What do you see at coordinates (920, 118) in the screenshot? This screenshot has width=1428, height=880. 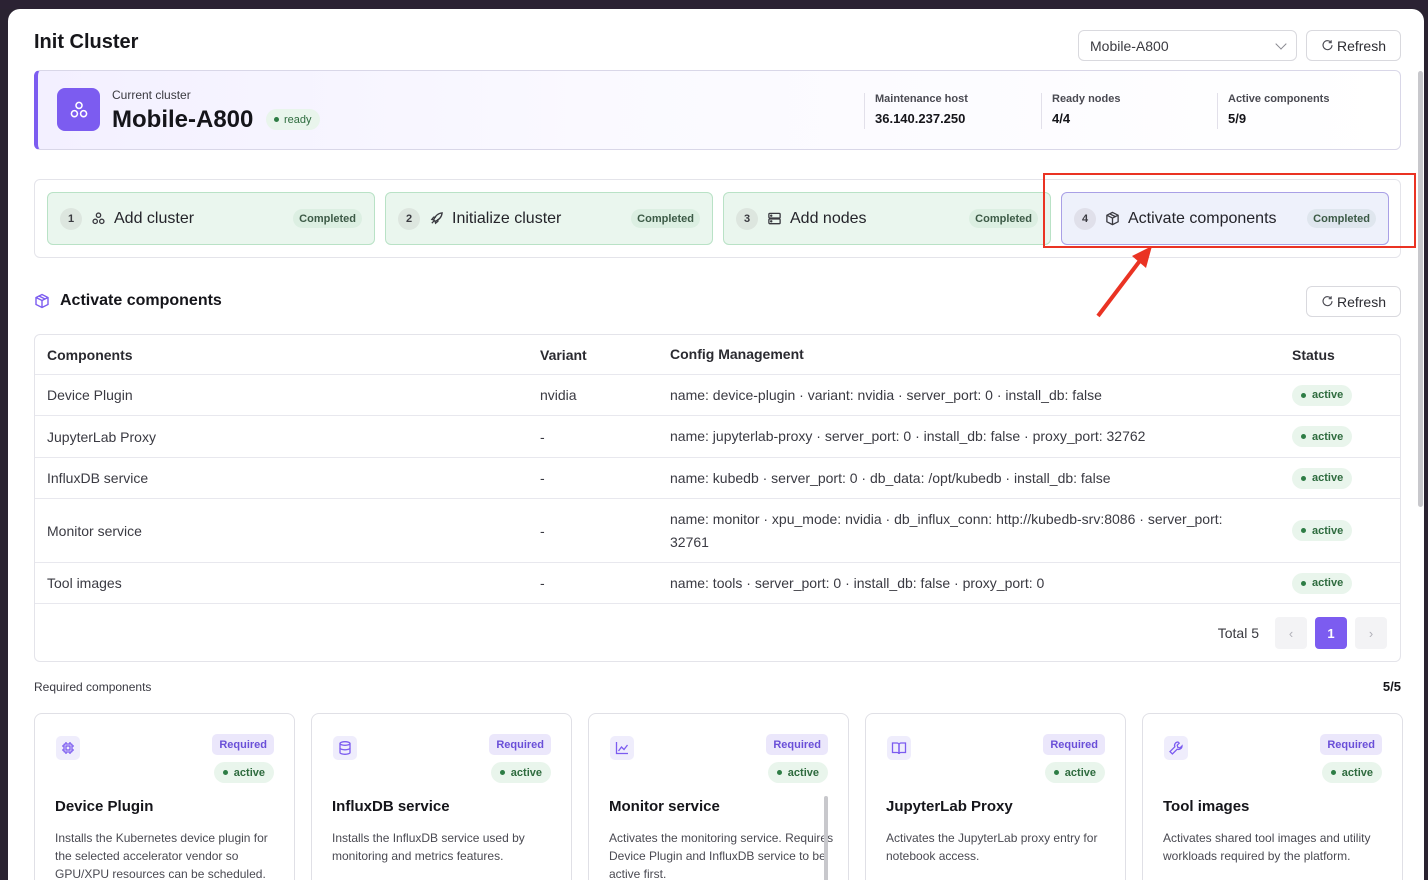 I see `stat-value: 36.140.237.250` at bounding box center [920, 118].